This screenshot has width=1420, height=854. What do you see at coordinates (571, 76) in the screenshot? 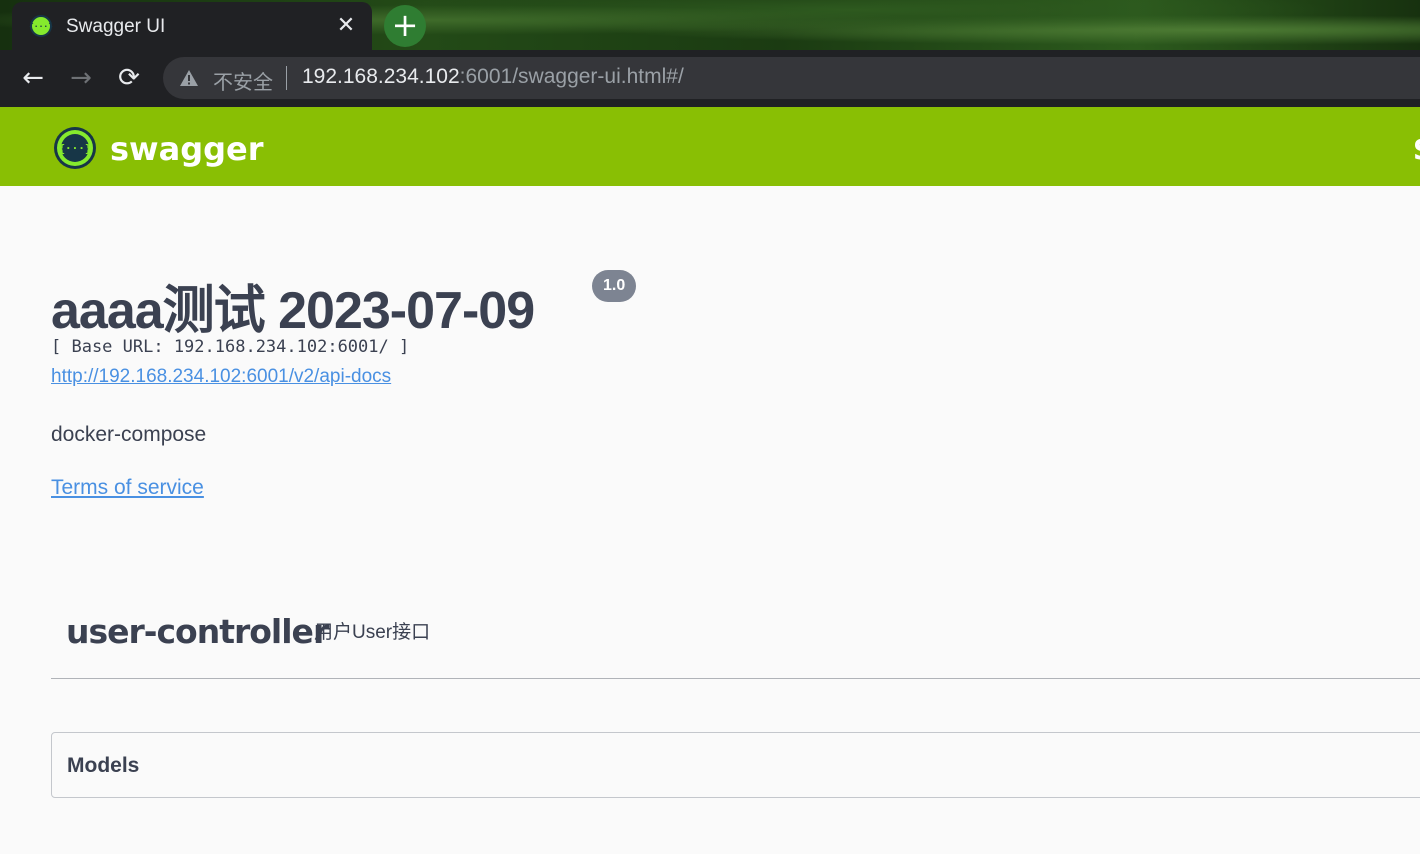
I see `url-path: :6001/swagger-ui.html#/` at bounding box center [571, 76].